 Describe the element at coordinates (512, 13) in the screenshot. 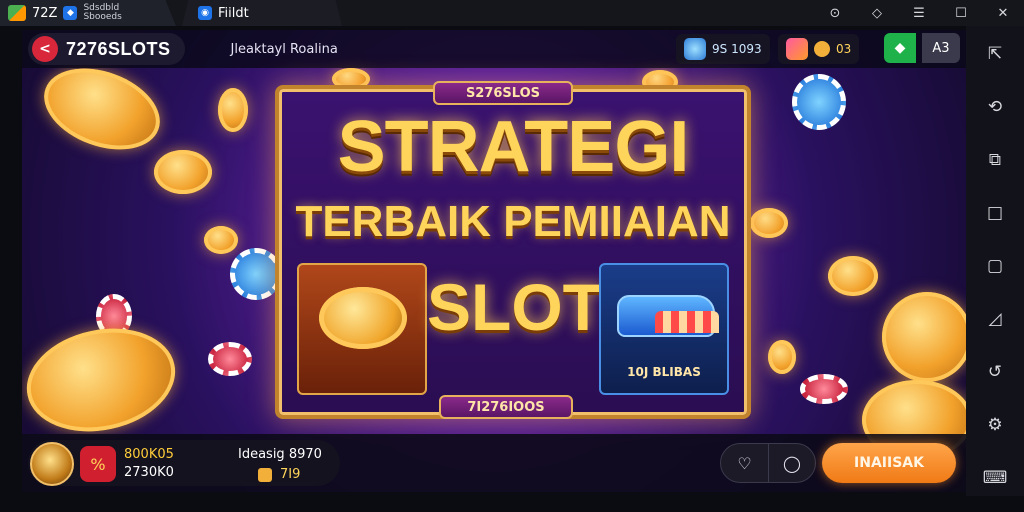

I see `title-bar: 72Z ◆ Sdsdbld Sbooeds ◉ Fiildt ⊙ ◇ ☰ ☐ ✕` at that location.